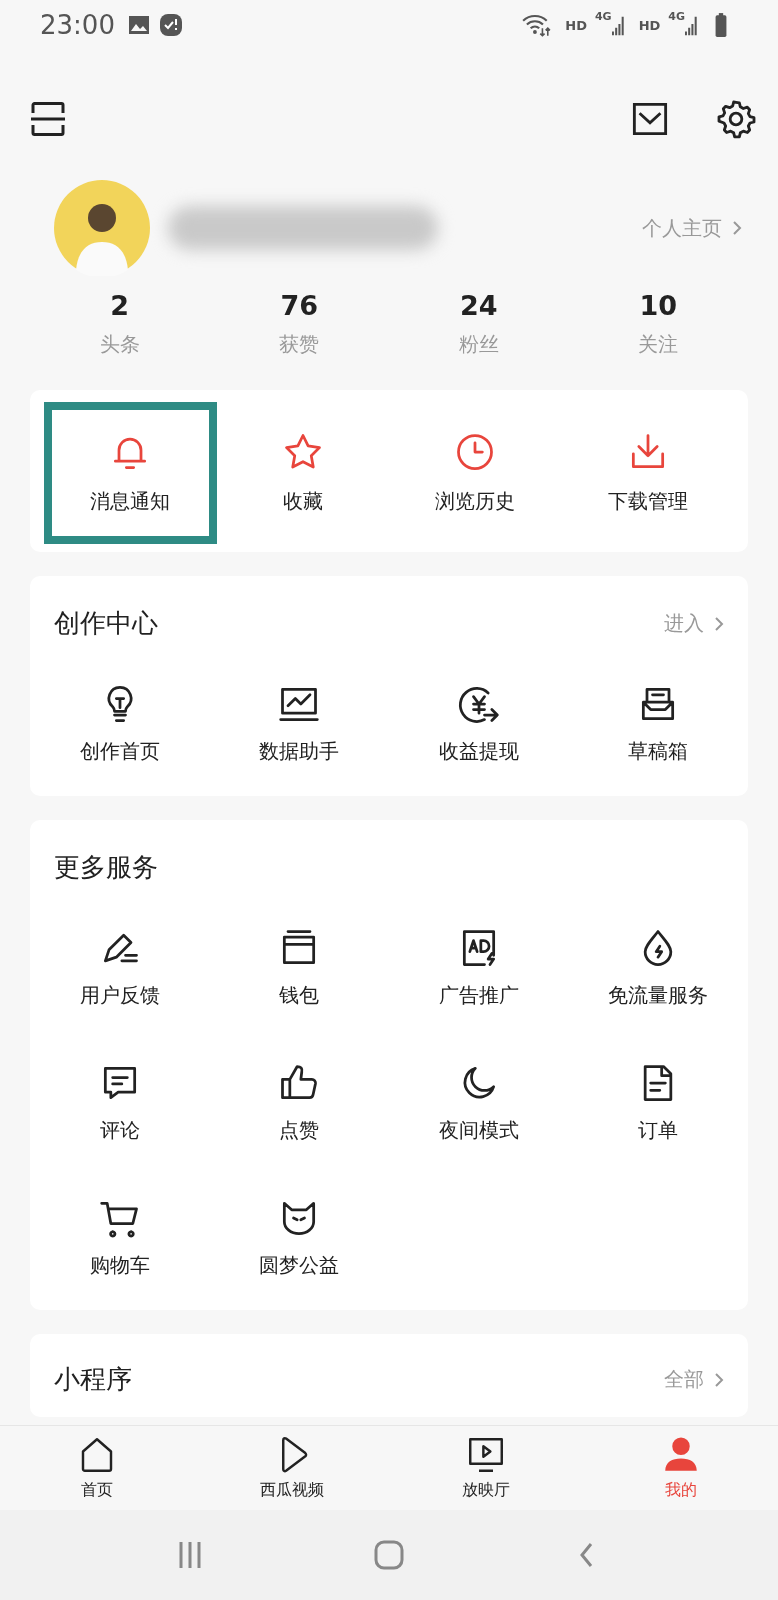 The height and width of the screenshot is (1600, 778). Describe the element at coordinates (120, 1102) in the screenshot. I see `service-item: 评论` at that location.